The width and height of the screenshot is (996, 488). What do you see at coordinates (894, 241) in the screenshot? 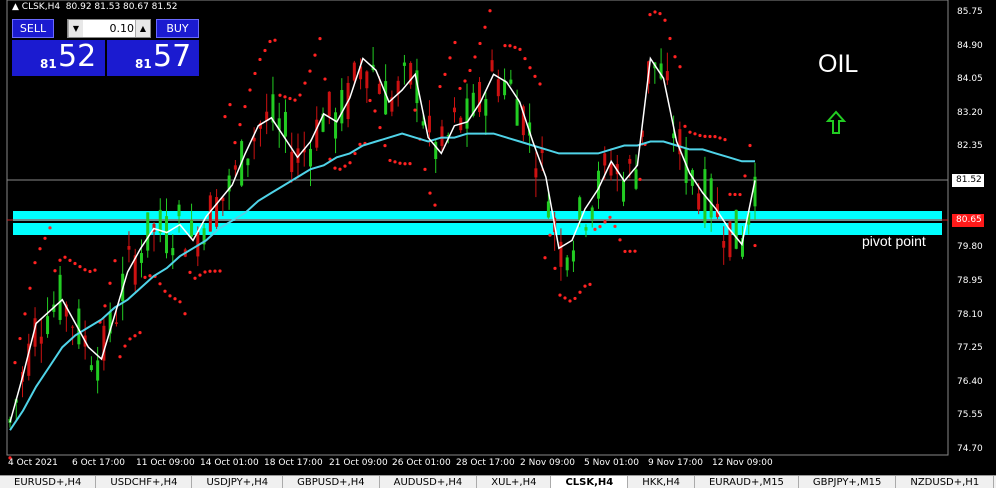
I see `pivot-point-annotation: pivot point` at bounding box center [894, 241].